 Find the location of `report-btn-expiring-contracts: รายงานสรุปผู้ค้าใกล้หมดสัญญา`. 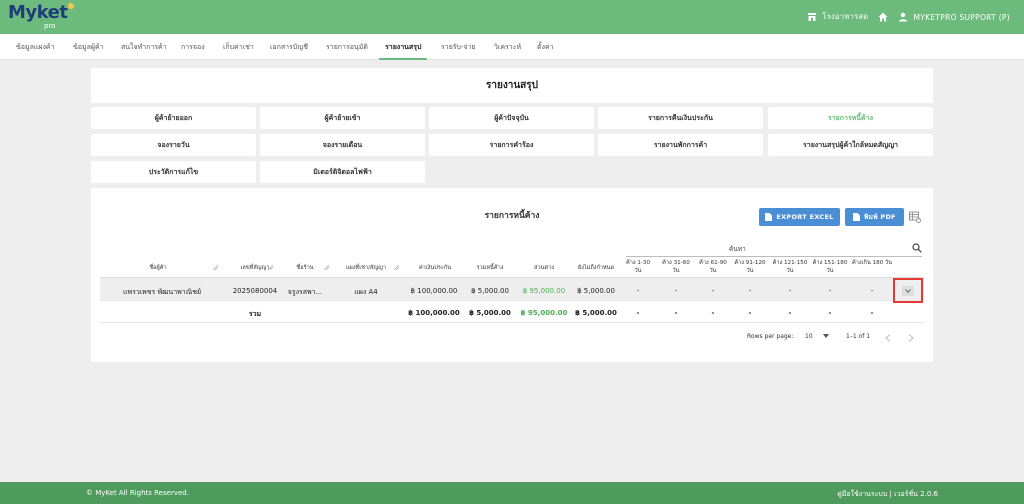

report-btn-expiring-contracts: รายงานสรุปผู้ค้าใกล้หมดสัญญา is located at coordinates (850, 145).